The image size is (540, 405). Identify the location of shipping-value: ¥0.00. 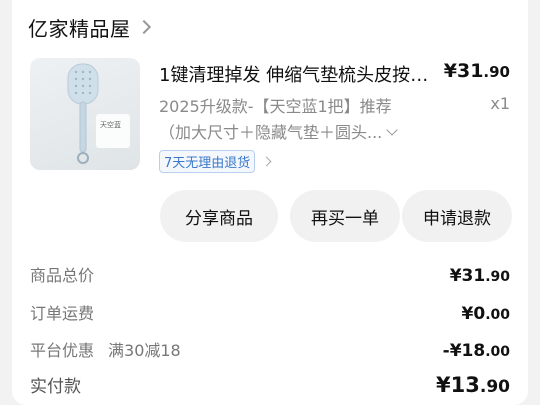
(485, 314).